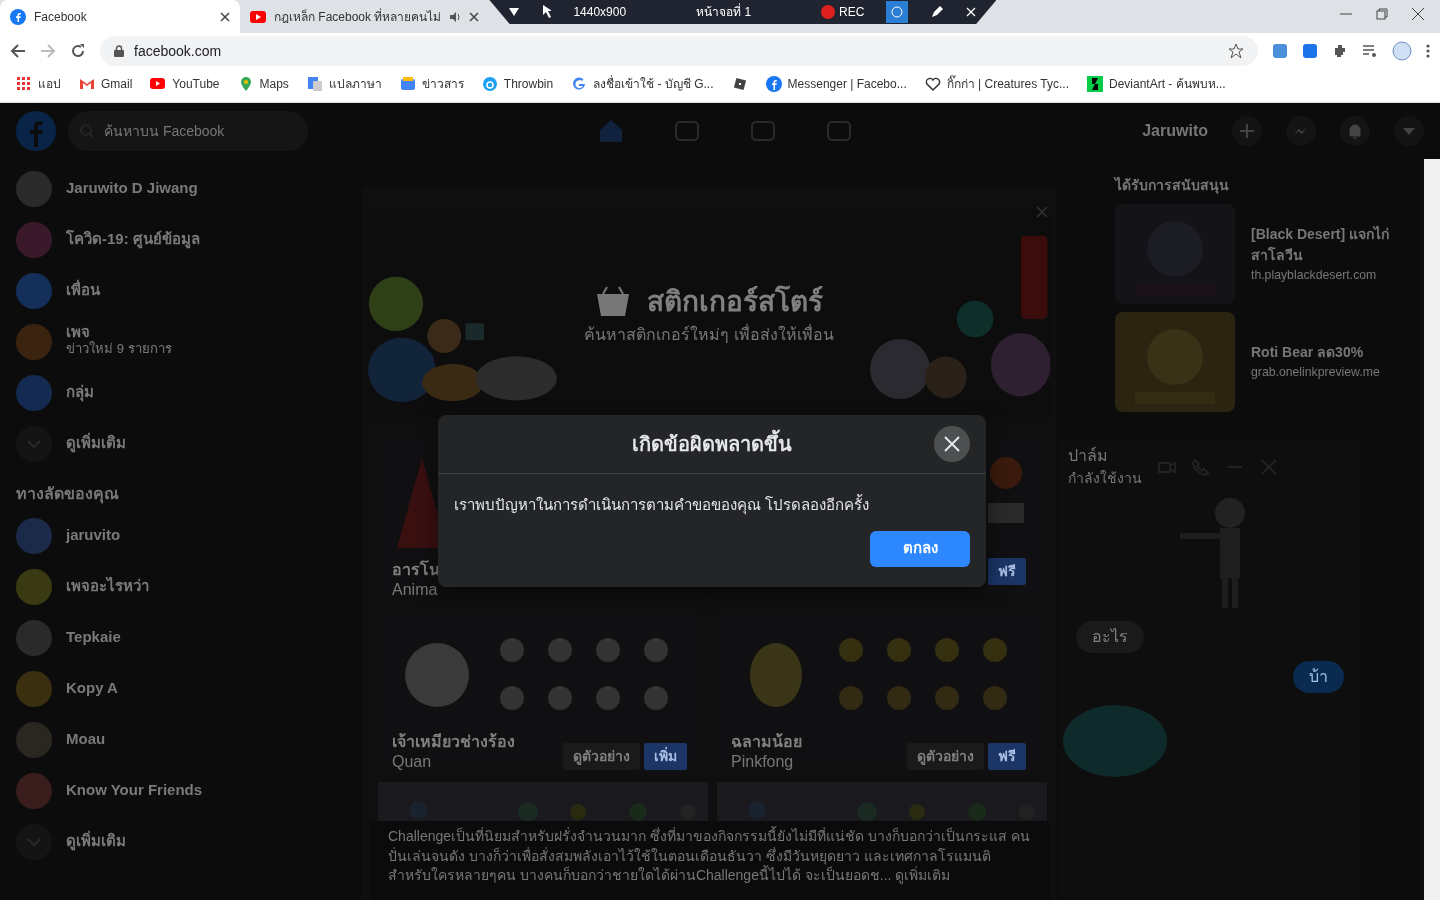  Describe the element at coordinates (431, 84) in the screenshot. I see `bookmark: ข่าวสาร` at that location.